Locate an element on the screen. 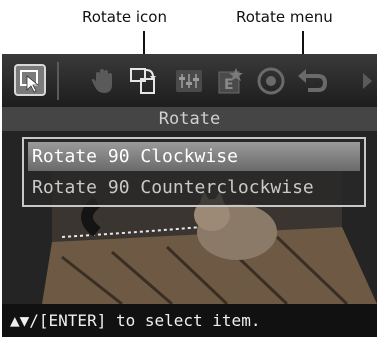 This screenshot has height=338, width=380. rotate-icon-callout: Rotate icon is located at coordinates (124, 17).